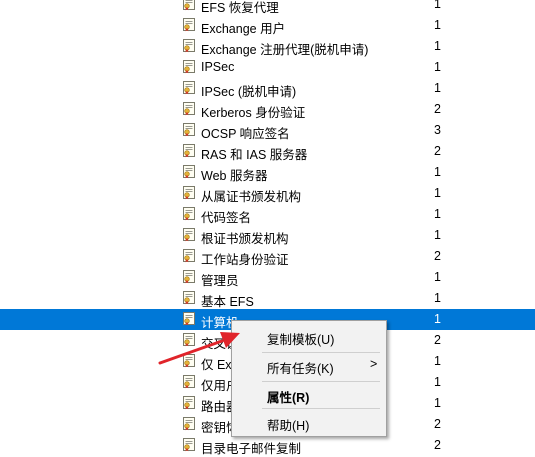 Image resolution: width=535 pixels, height=457 pixels. Describe the element at coordinates (199, 348) in the screenshot. I see `annotation-arrow-icon` at that location.